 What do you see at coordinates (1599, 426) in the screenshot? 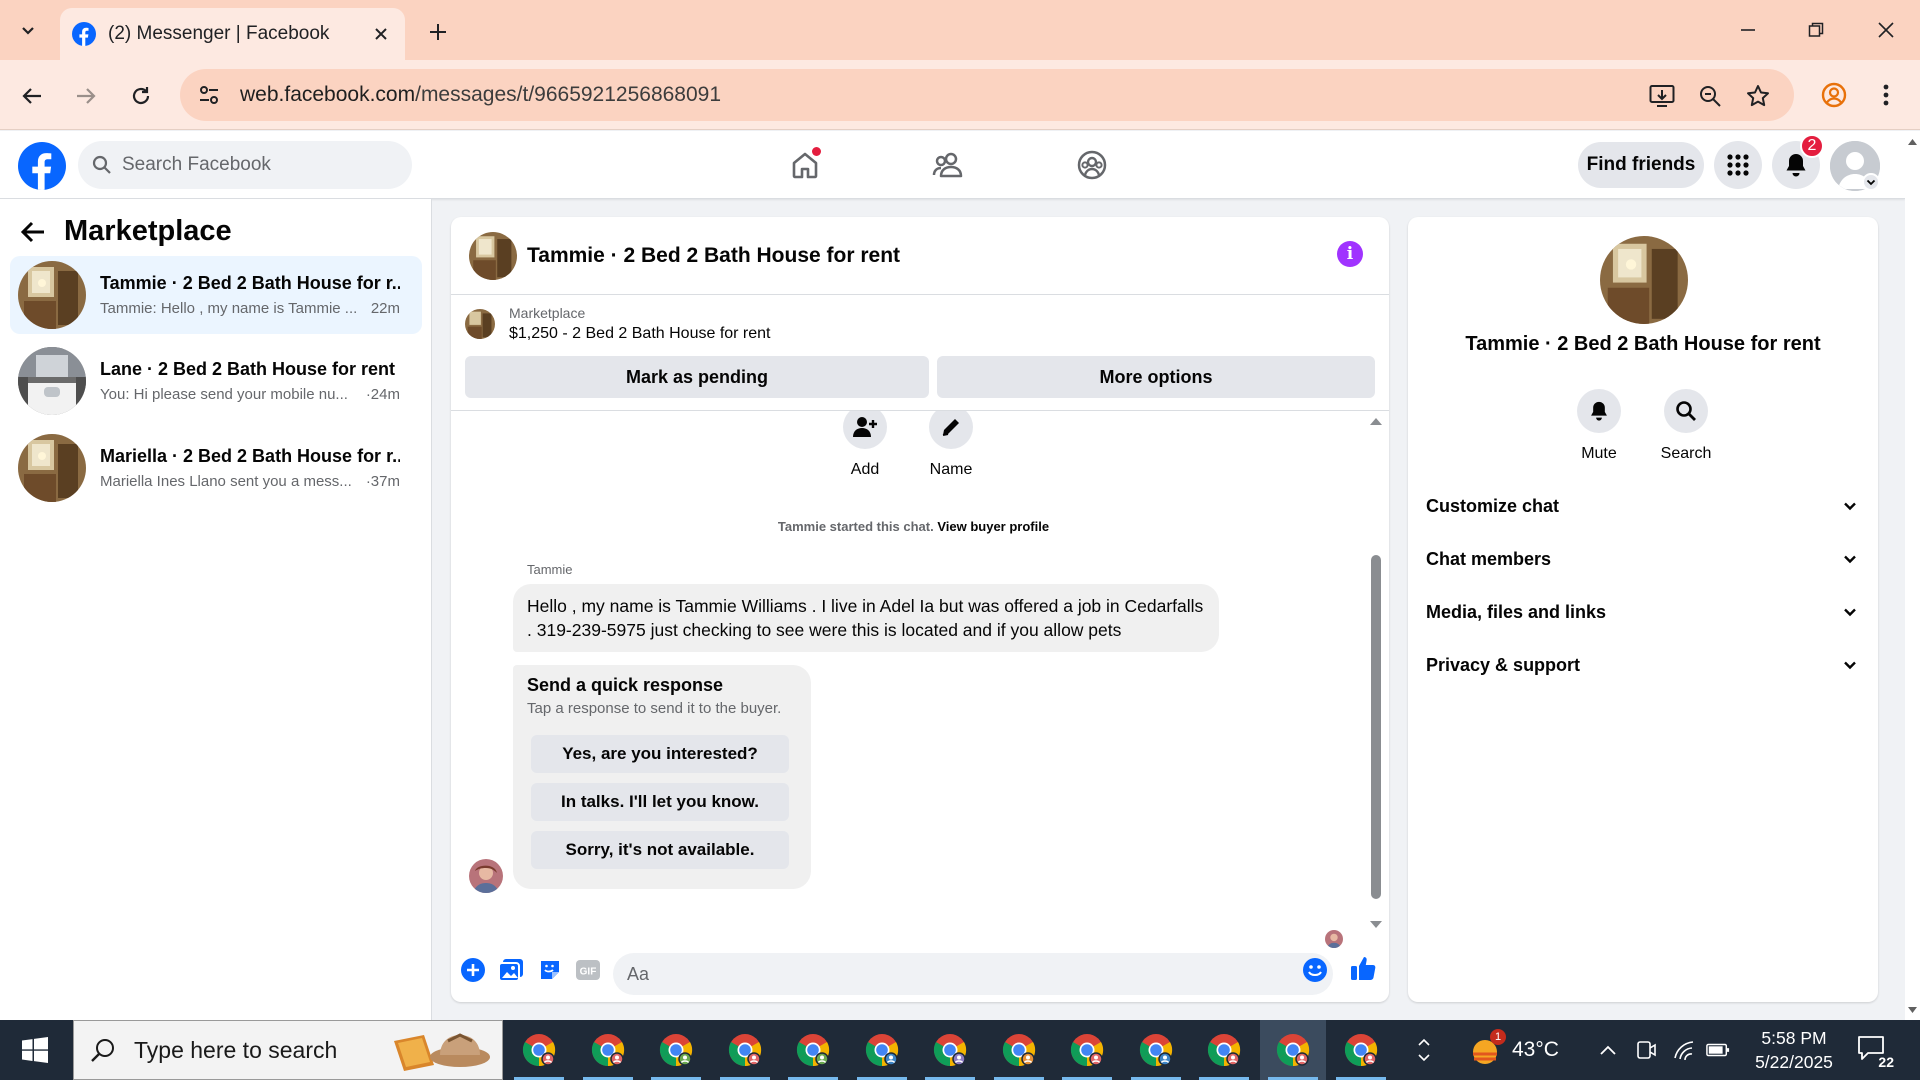
I see `mute-button: Mute` at bounding box center [1599, 426].